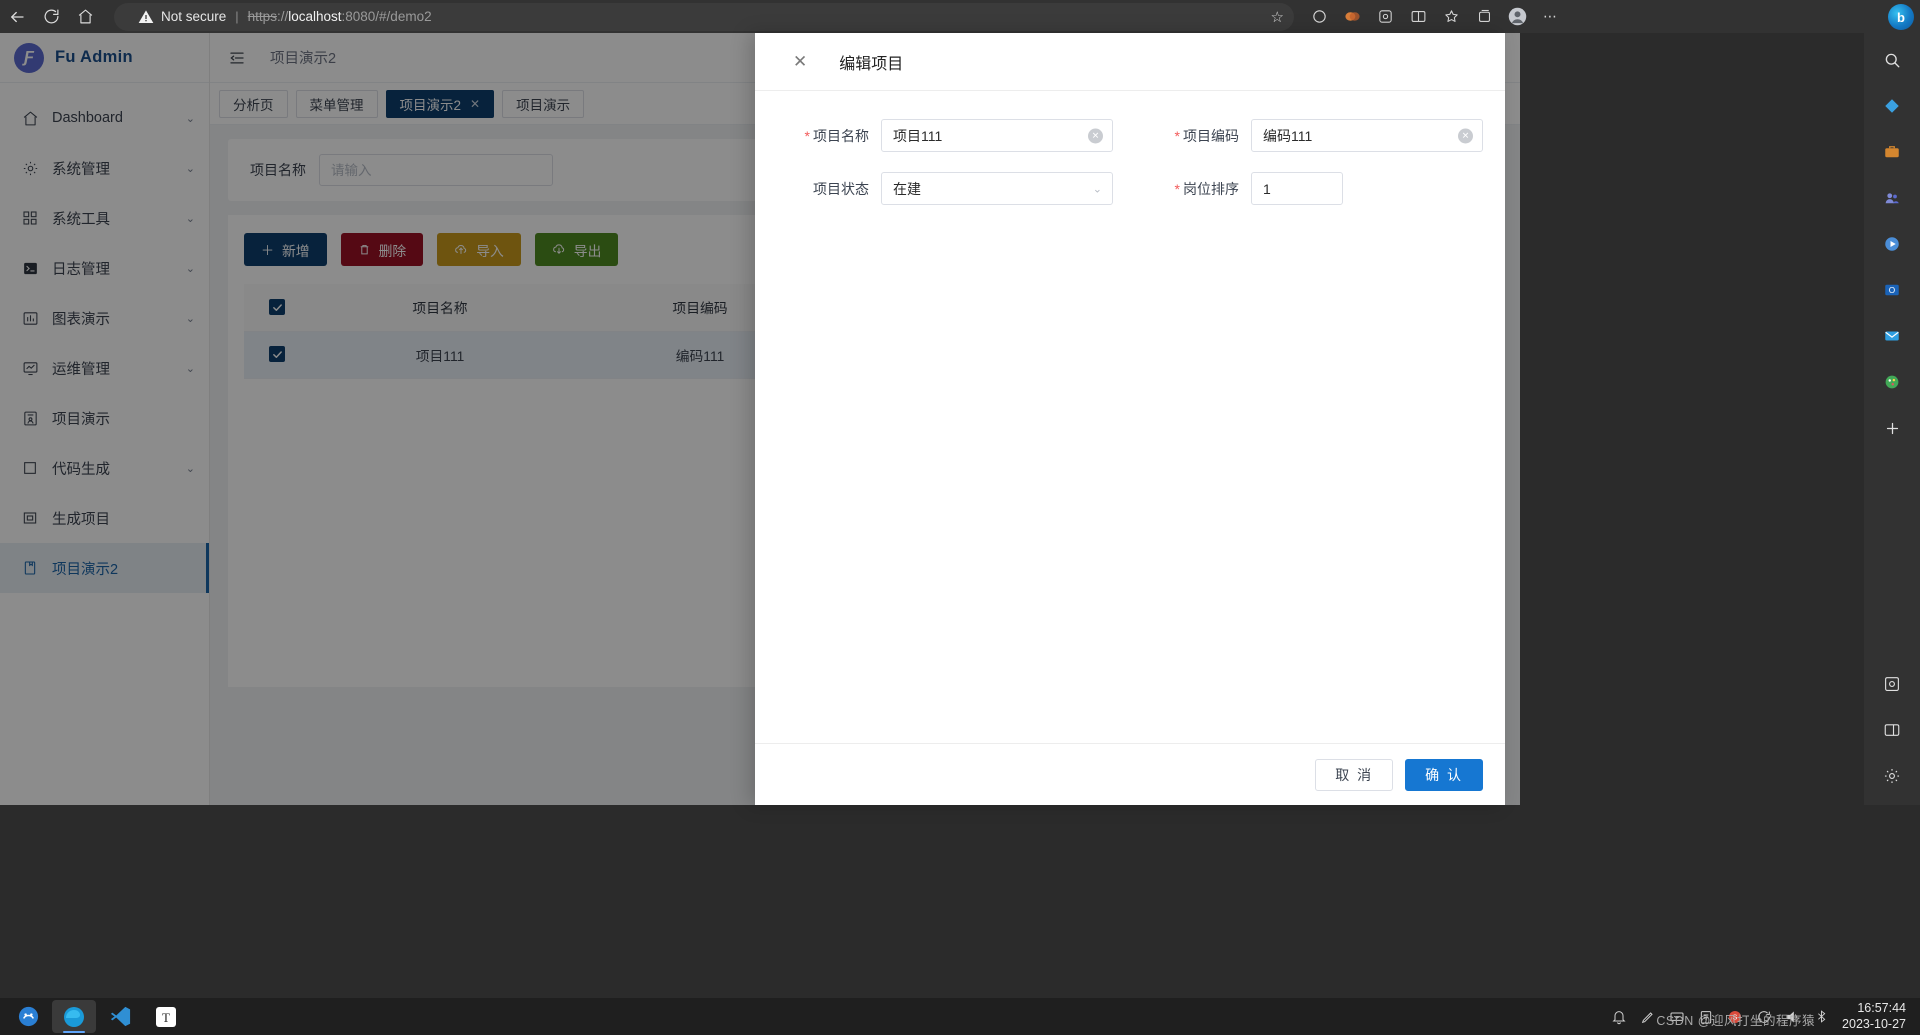 Image resolution: width=1920 pixels, height=1035 pixels. Describe the element at coordinates (386, 16) in the screenshot. I see `url-path: :8080/#/demo2` at that location.